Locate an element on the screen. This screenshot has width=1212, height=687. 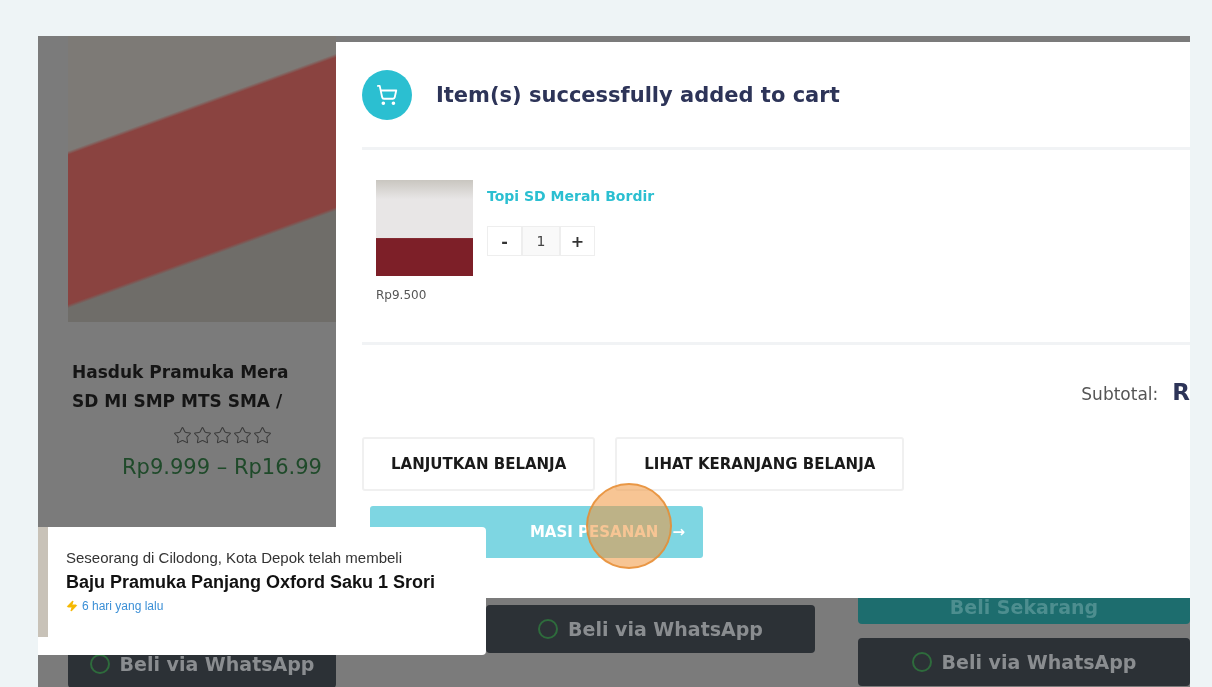
product-price: Rp9.999 – Rp16.99 is located at coordinates (222, 467).